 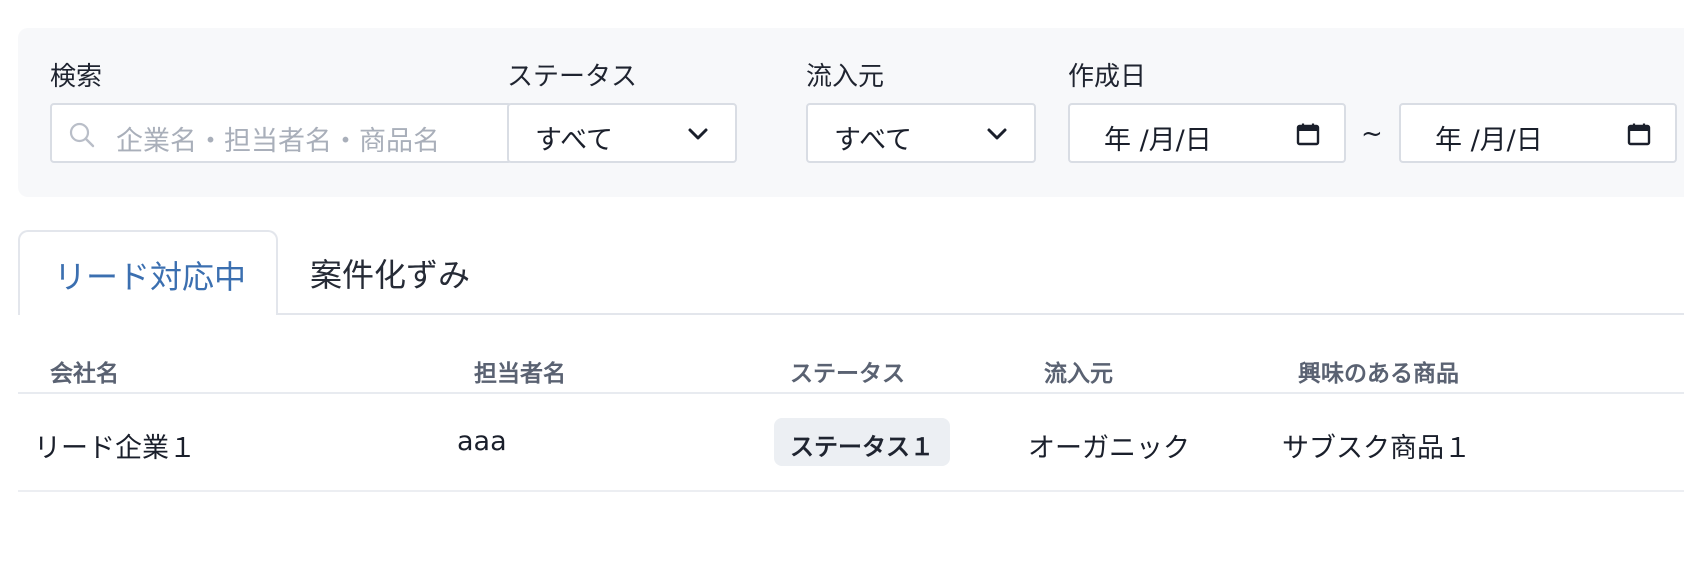 I want to click on created-date-label: 作成日, so click(x=1107, y=77).